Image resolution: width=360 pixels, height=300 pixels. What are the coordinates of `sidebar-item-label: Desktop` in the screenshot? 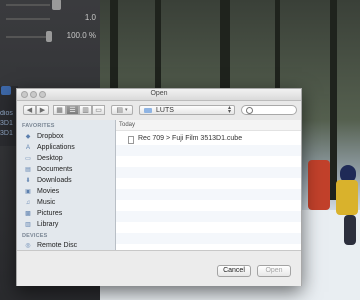 It's located at (50, 158).